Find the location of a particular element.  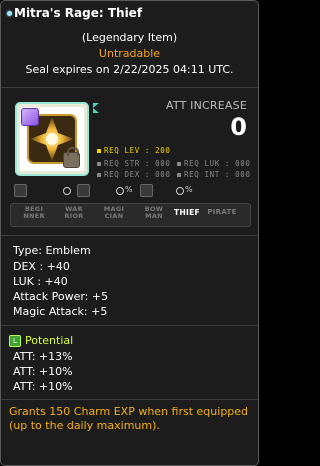

req-dex-text: REQ DEX : 000 is located at coordinates (137, 174).